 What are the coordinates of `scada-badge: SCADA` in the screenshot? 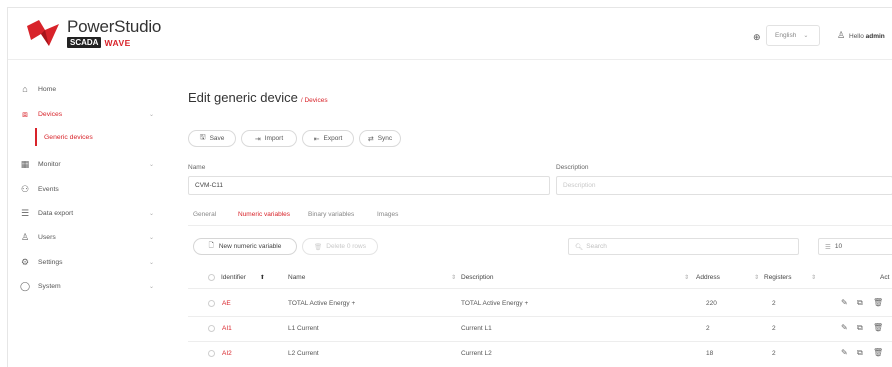 It's located at (84, 42).